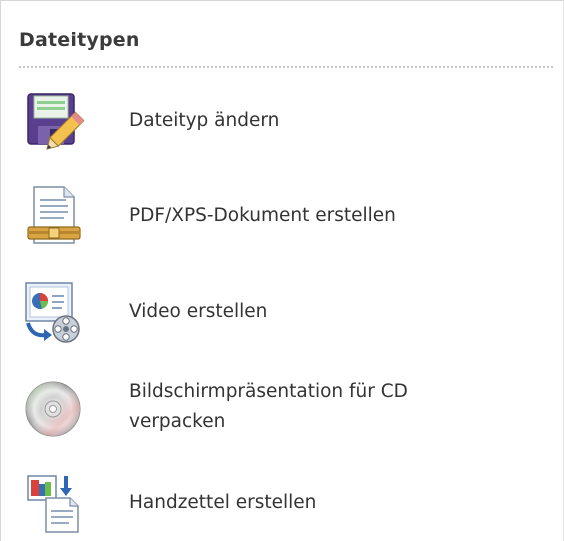 This screenshot has height=541, width=564. I want to click on section-heading: Dateitypen, so click(79, 40).